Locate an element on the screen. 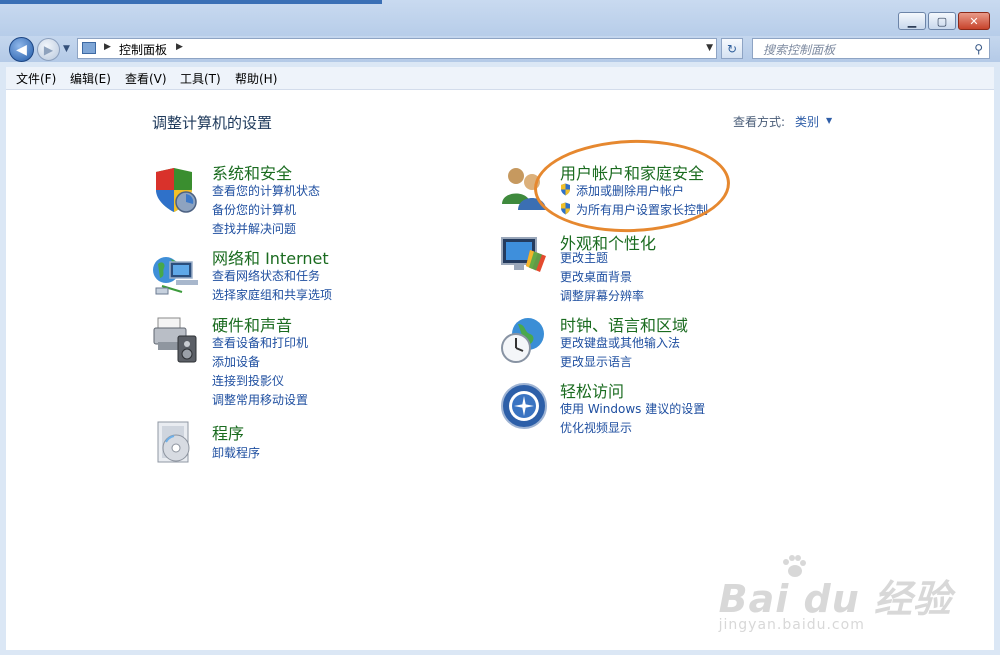  paw-icon is located at coordinates (794, 566).